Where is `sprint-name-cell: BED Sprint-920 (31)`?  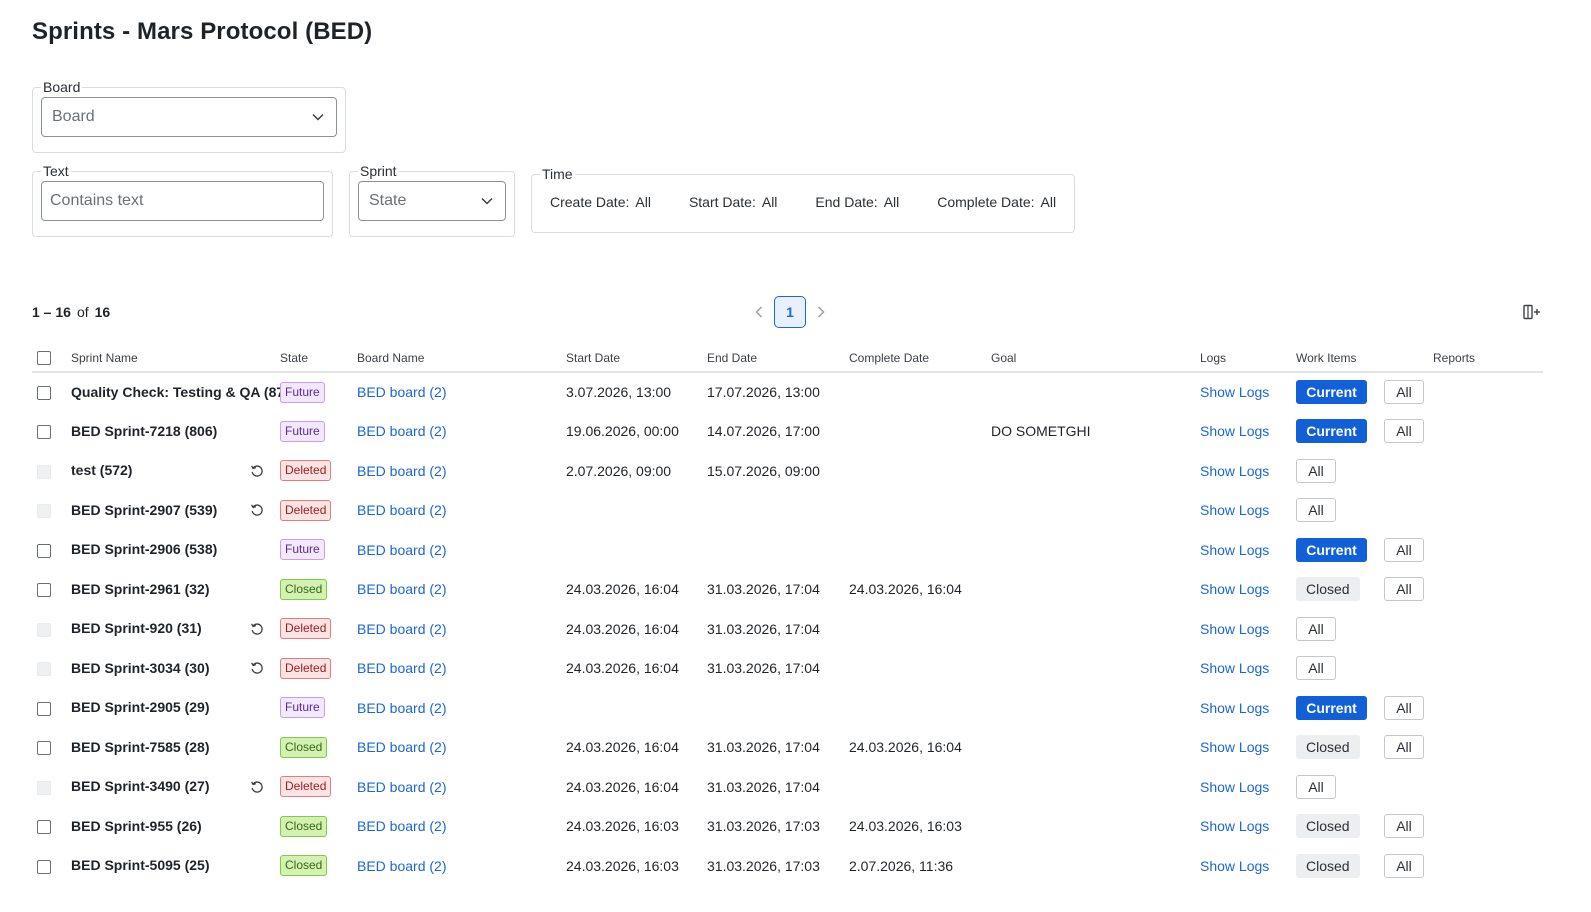
sprint-name-cell: BED Sprint-920 (31) is located at coordinates (175, 629).